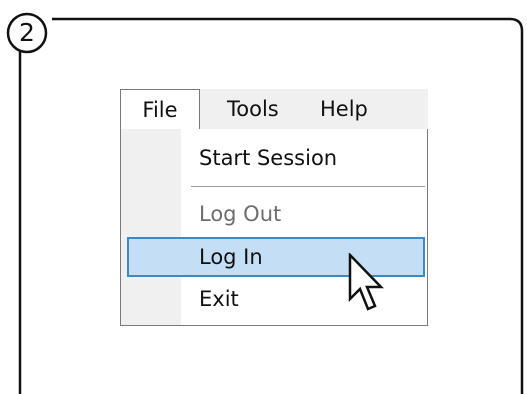 This screenshot has width=527, height=394. Describe the element at coordinates (268, 158) in the screenshot. I see `menu-item-start-session: Start Session` at that location.